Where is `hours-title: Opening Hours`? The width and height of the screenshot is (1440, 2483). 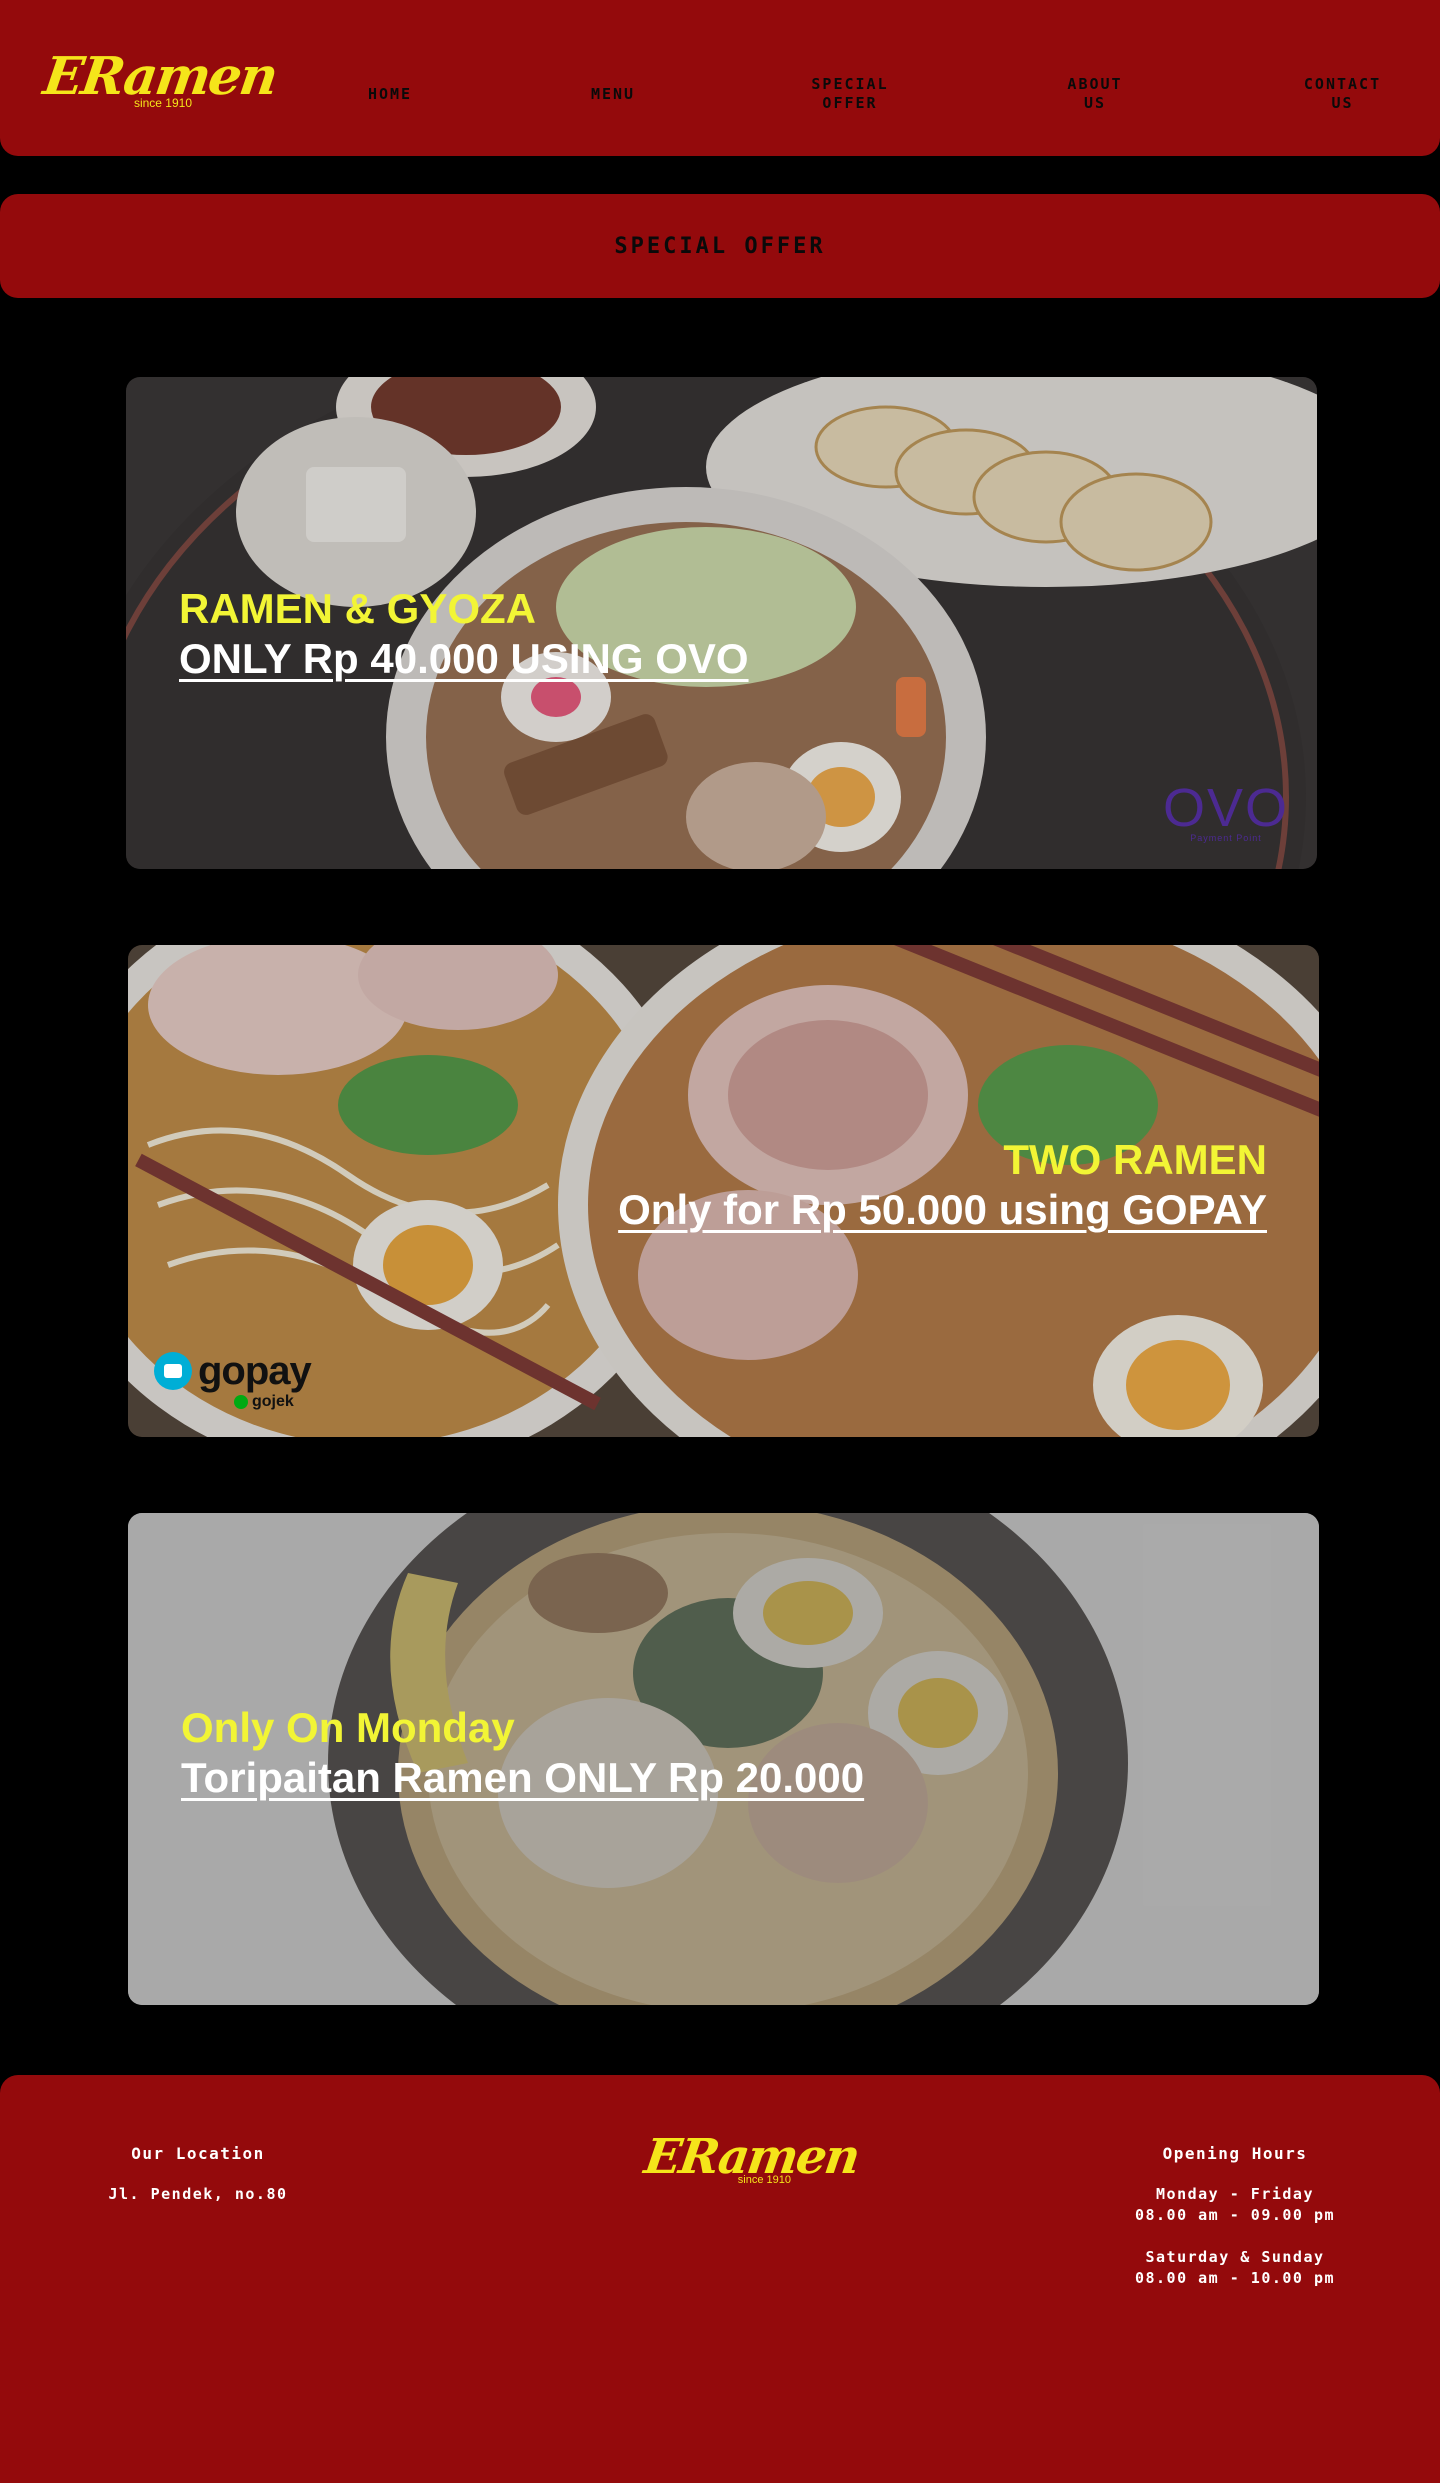 hours-title: Opening Hours is located at coordinates (1235, 2153).